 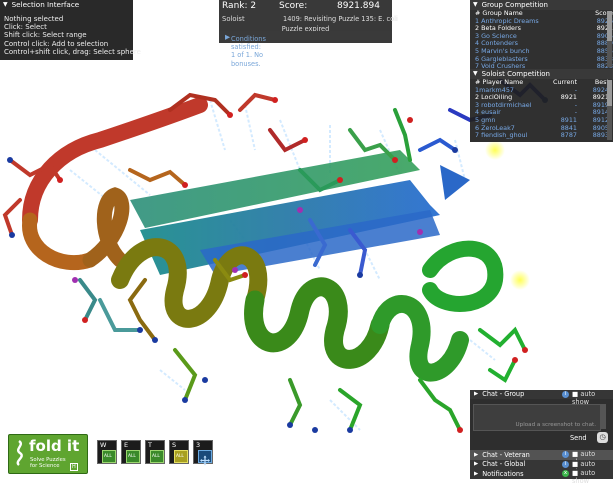 I want to click on tool-tweak: T ALL, so click(x=155, y=452).